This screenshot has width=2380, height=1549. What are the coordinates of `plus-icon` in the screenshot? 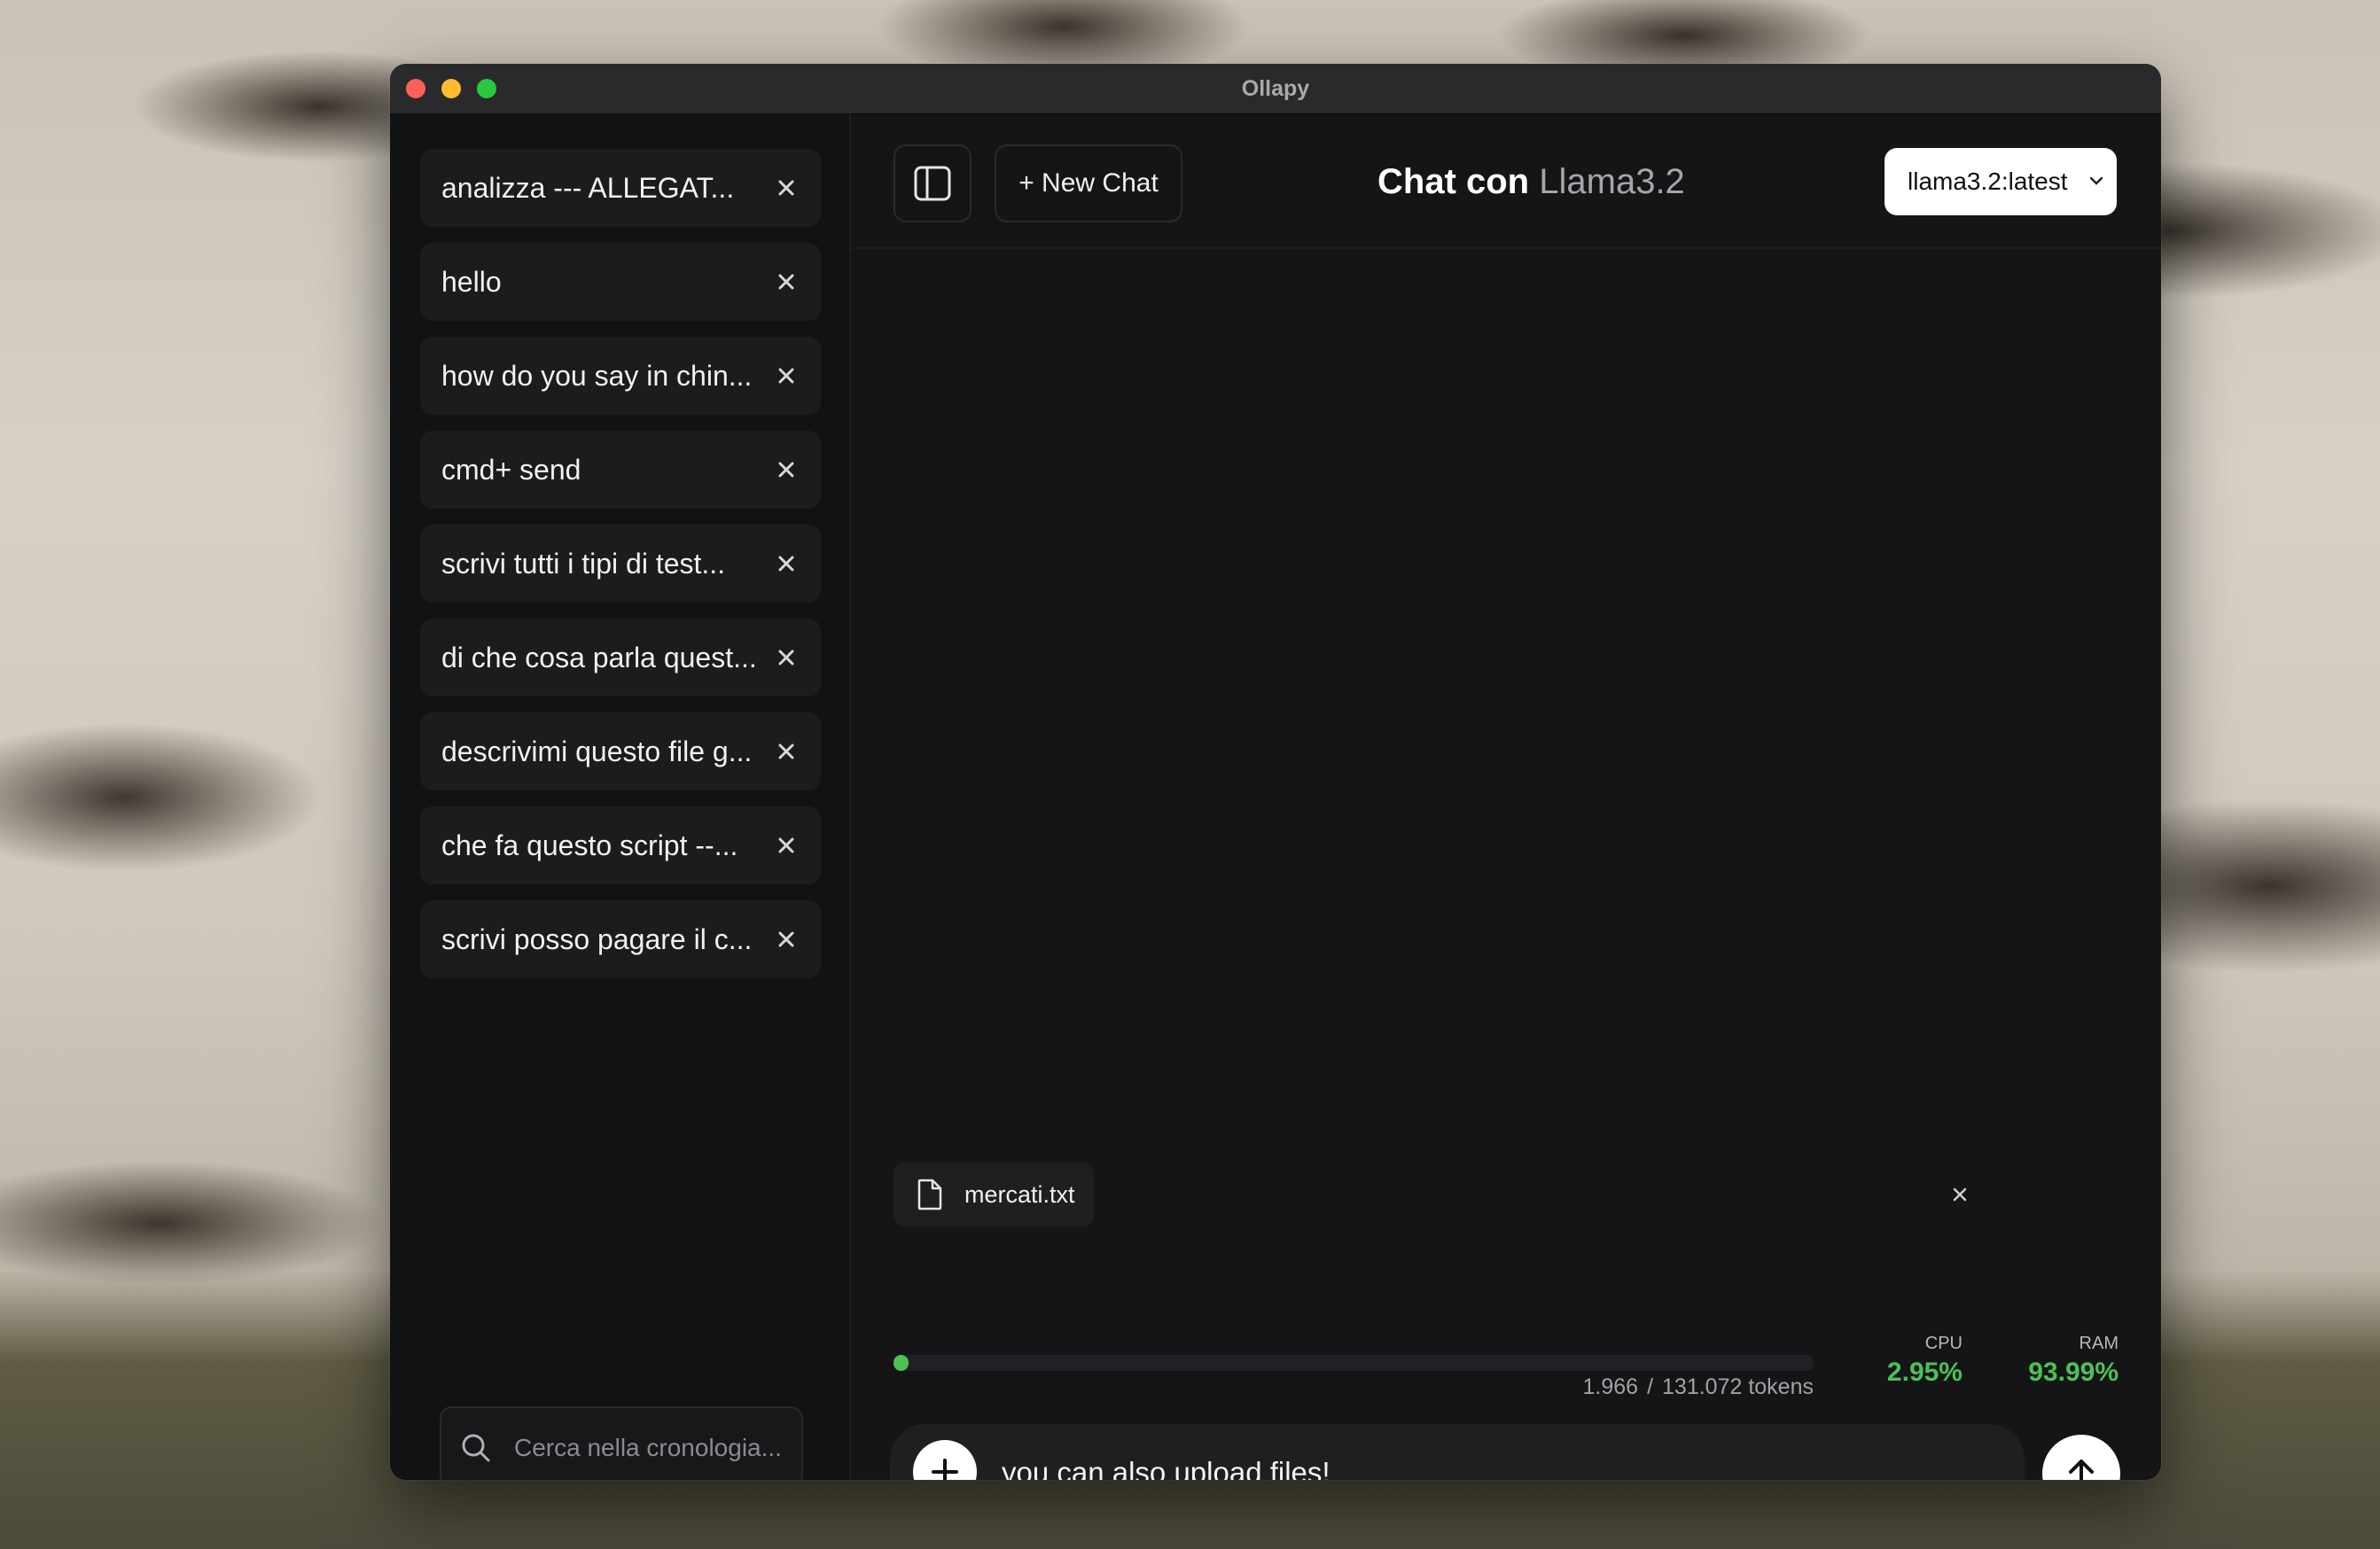 It's located at (945, 1469).